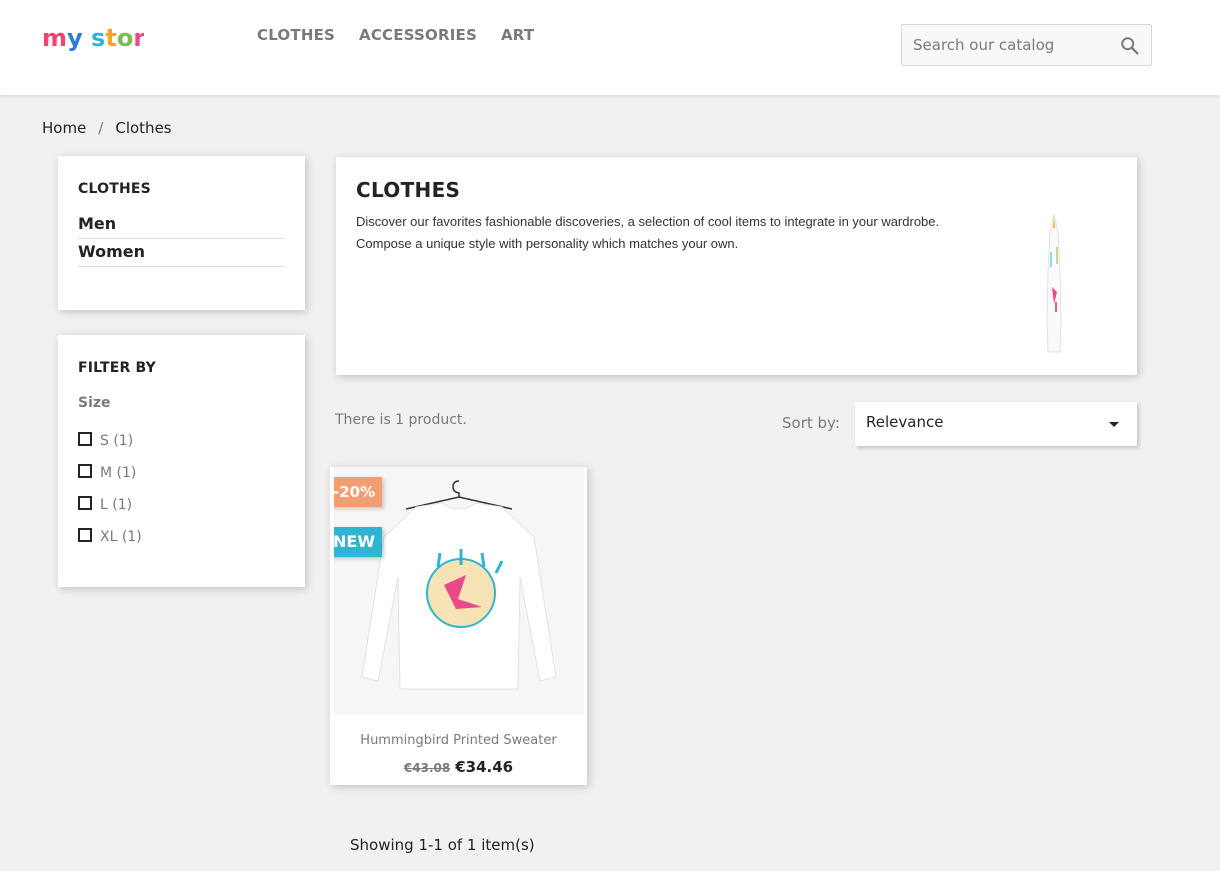 This screenshot has height=871, width=1220. What do you see at coordinates (610, 47) in the screenshot?
I see `site-header: my store CLOTHES ACCESSORIES ART` at bounding box center [610, 47].